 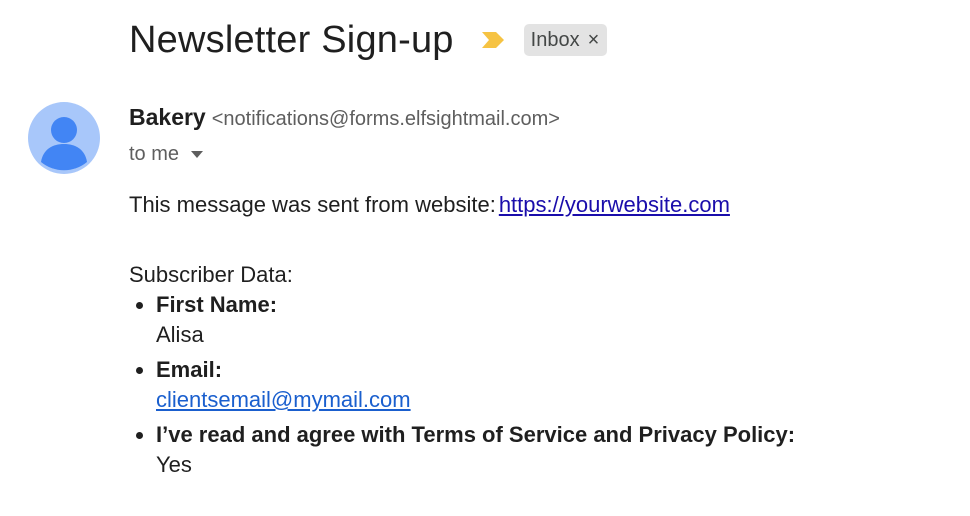 I want to click on sender-avatar, so click(x=64, y=138).